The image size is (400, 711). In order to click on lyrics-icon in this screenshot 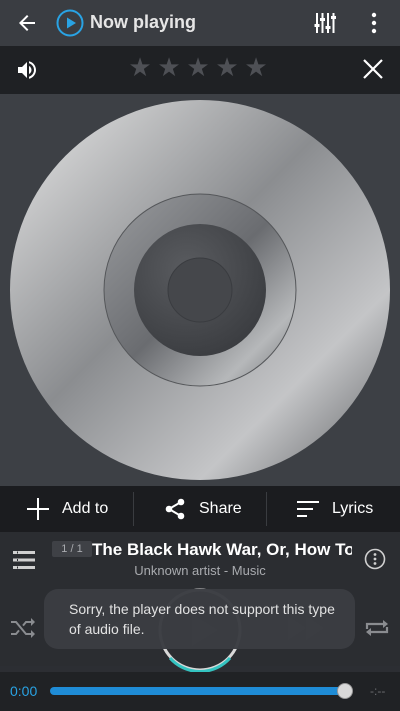, I will do `click(308, 509)`.